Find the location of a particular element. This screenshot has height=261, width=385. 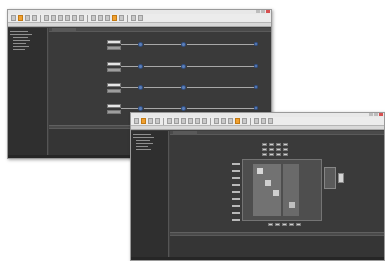

matrix-grid is located at coordinates (282, 190).